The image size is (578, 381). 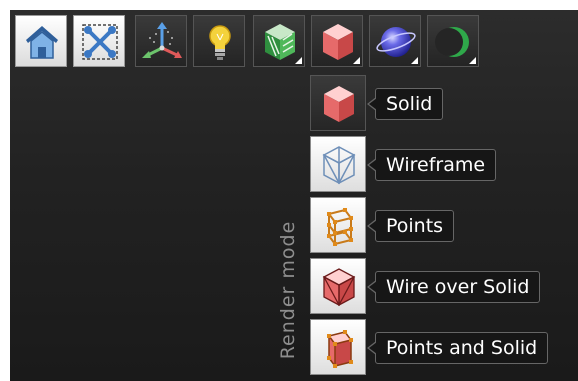 I want to click on render-mode-wire-over-solid-button, so click(x=338, y=286).